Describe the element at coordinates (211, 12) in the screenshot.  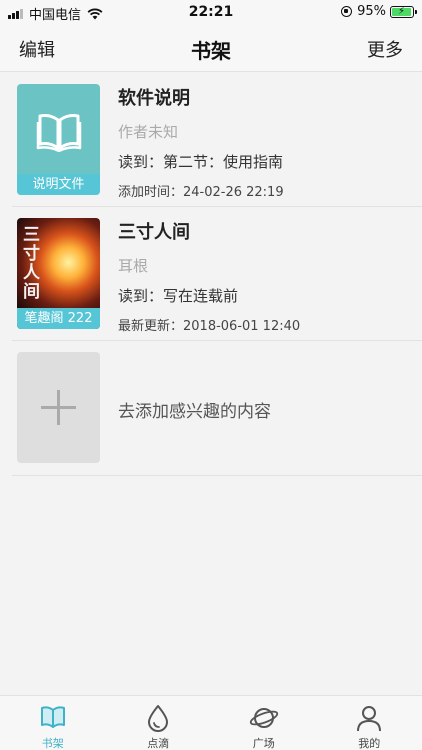
I see `status-bar: 中国电信 22:21 95% ⚡` at that location.